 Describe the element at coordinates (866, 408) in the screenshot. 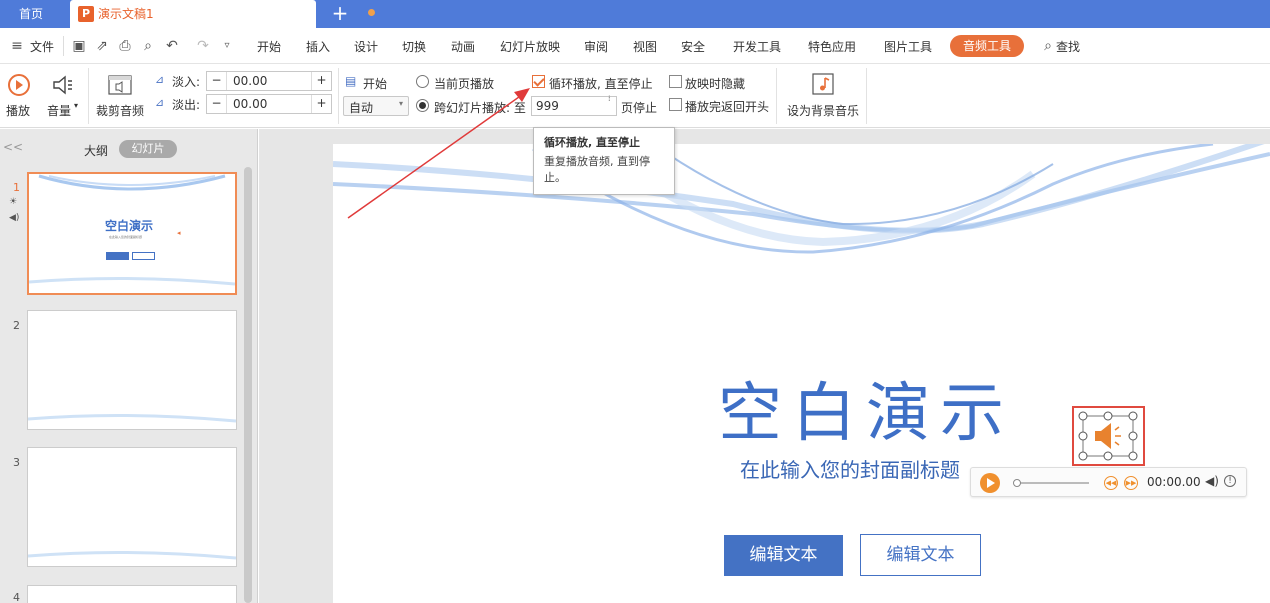

I see `slide-title: 空白演示` at that location.